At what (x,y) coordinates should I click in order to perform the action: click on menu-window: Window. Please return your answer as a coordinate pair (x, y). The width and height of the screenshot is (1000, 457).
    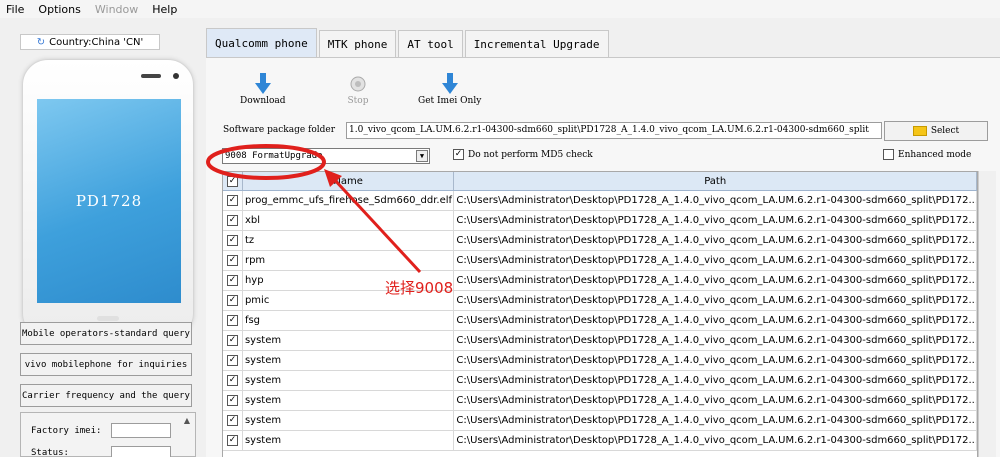
    Looking at the image, I should click on (116, 9).